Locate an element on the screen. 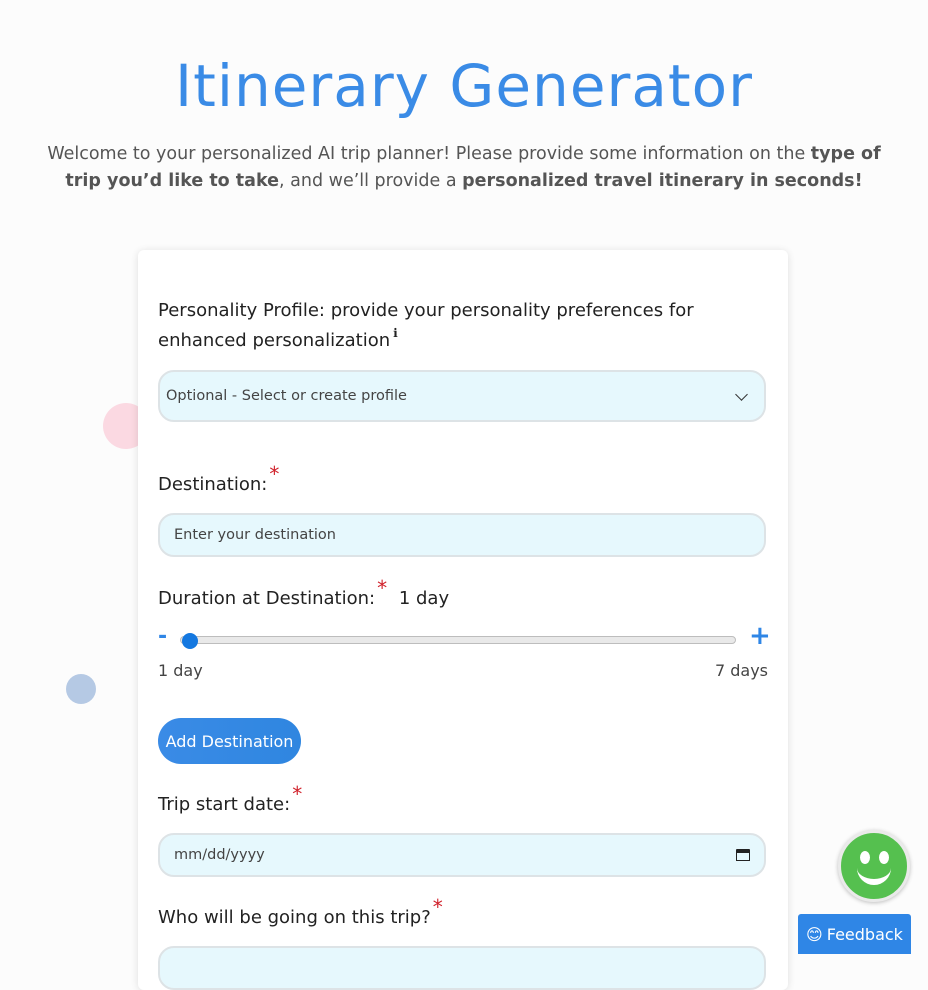 This screenshot has width=928, height=990. feedback-button: 😊 Feedback is located at coordinates (854, 934).